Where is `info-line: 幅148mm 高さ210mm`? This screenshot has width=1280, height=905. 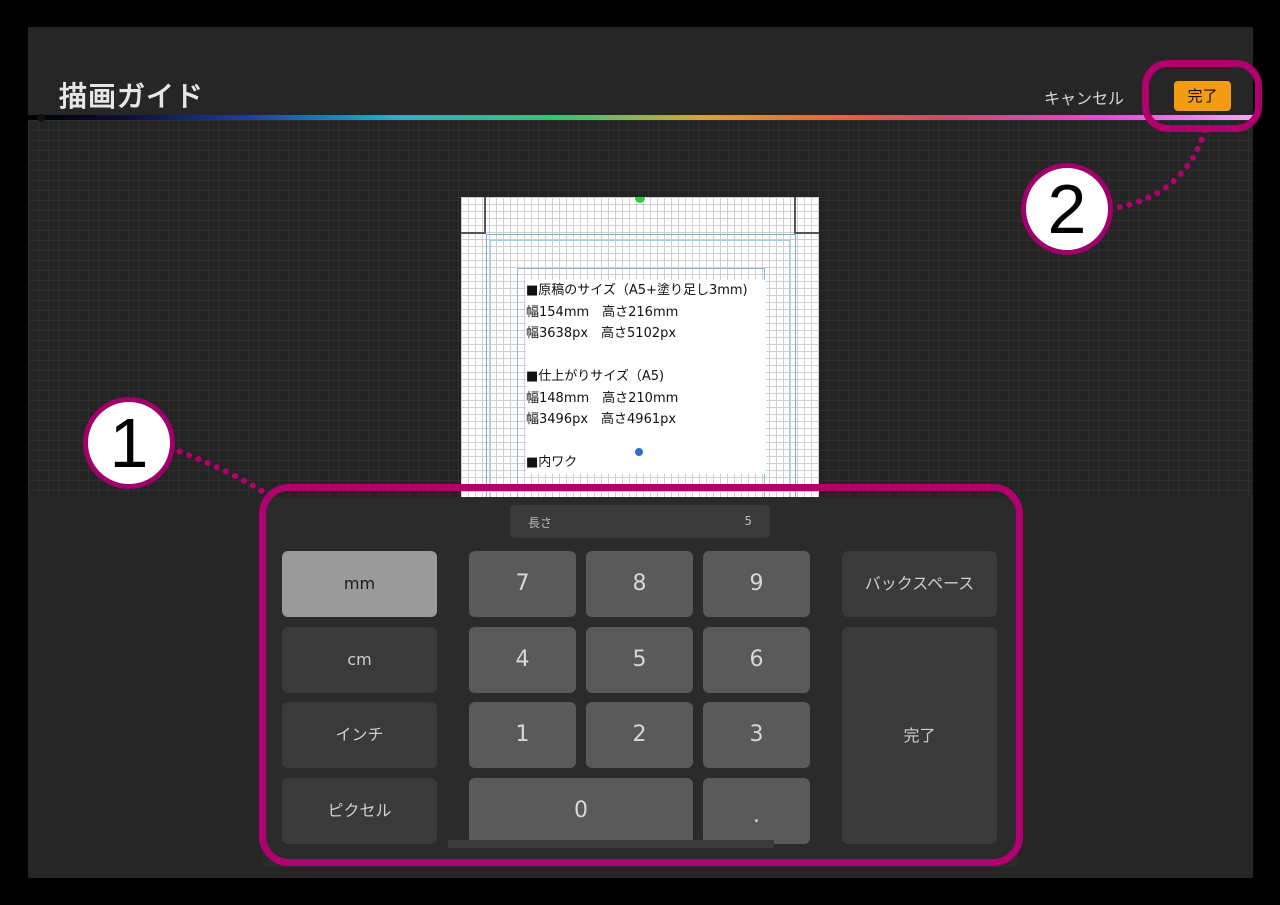 info-line: 幅148mm 高さ210mm is located at coordinates (602, 398).